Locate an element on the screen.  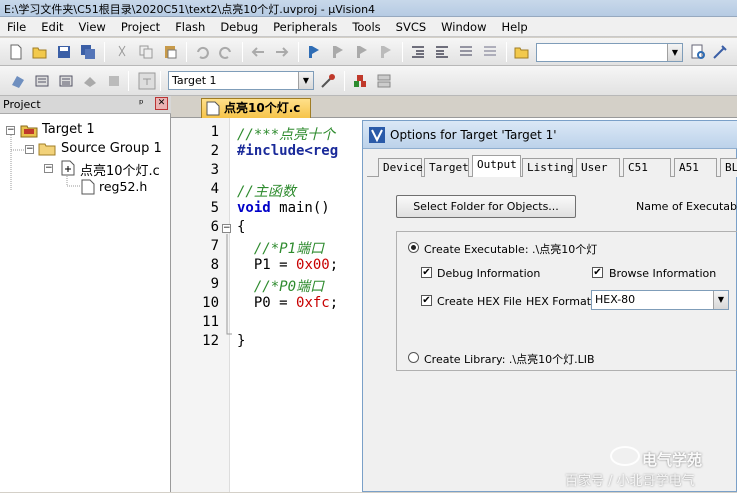
save-icon is located at coordinates (64, 52).